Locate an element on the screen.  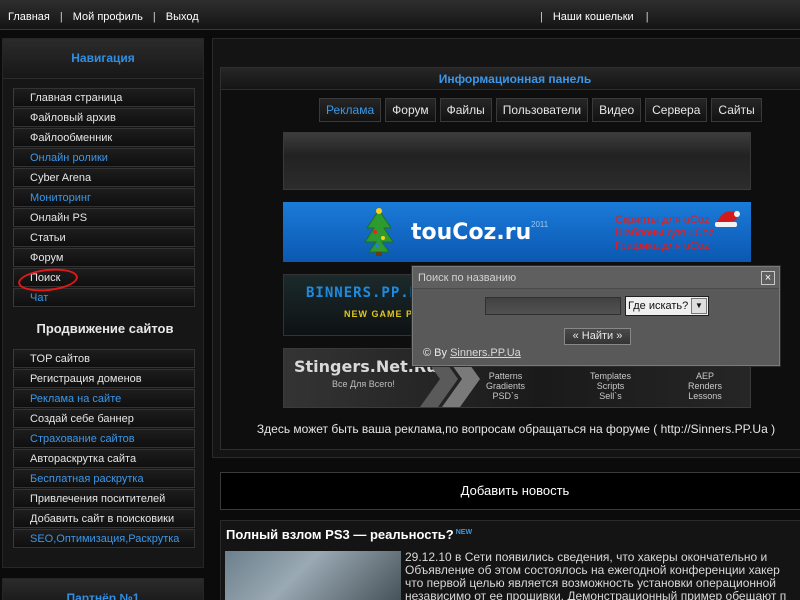
toucoz-line: Шаблоны для uCoz is located at coordinates (665, 233).